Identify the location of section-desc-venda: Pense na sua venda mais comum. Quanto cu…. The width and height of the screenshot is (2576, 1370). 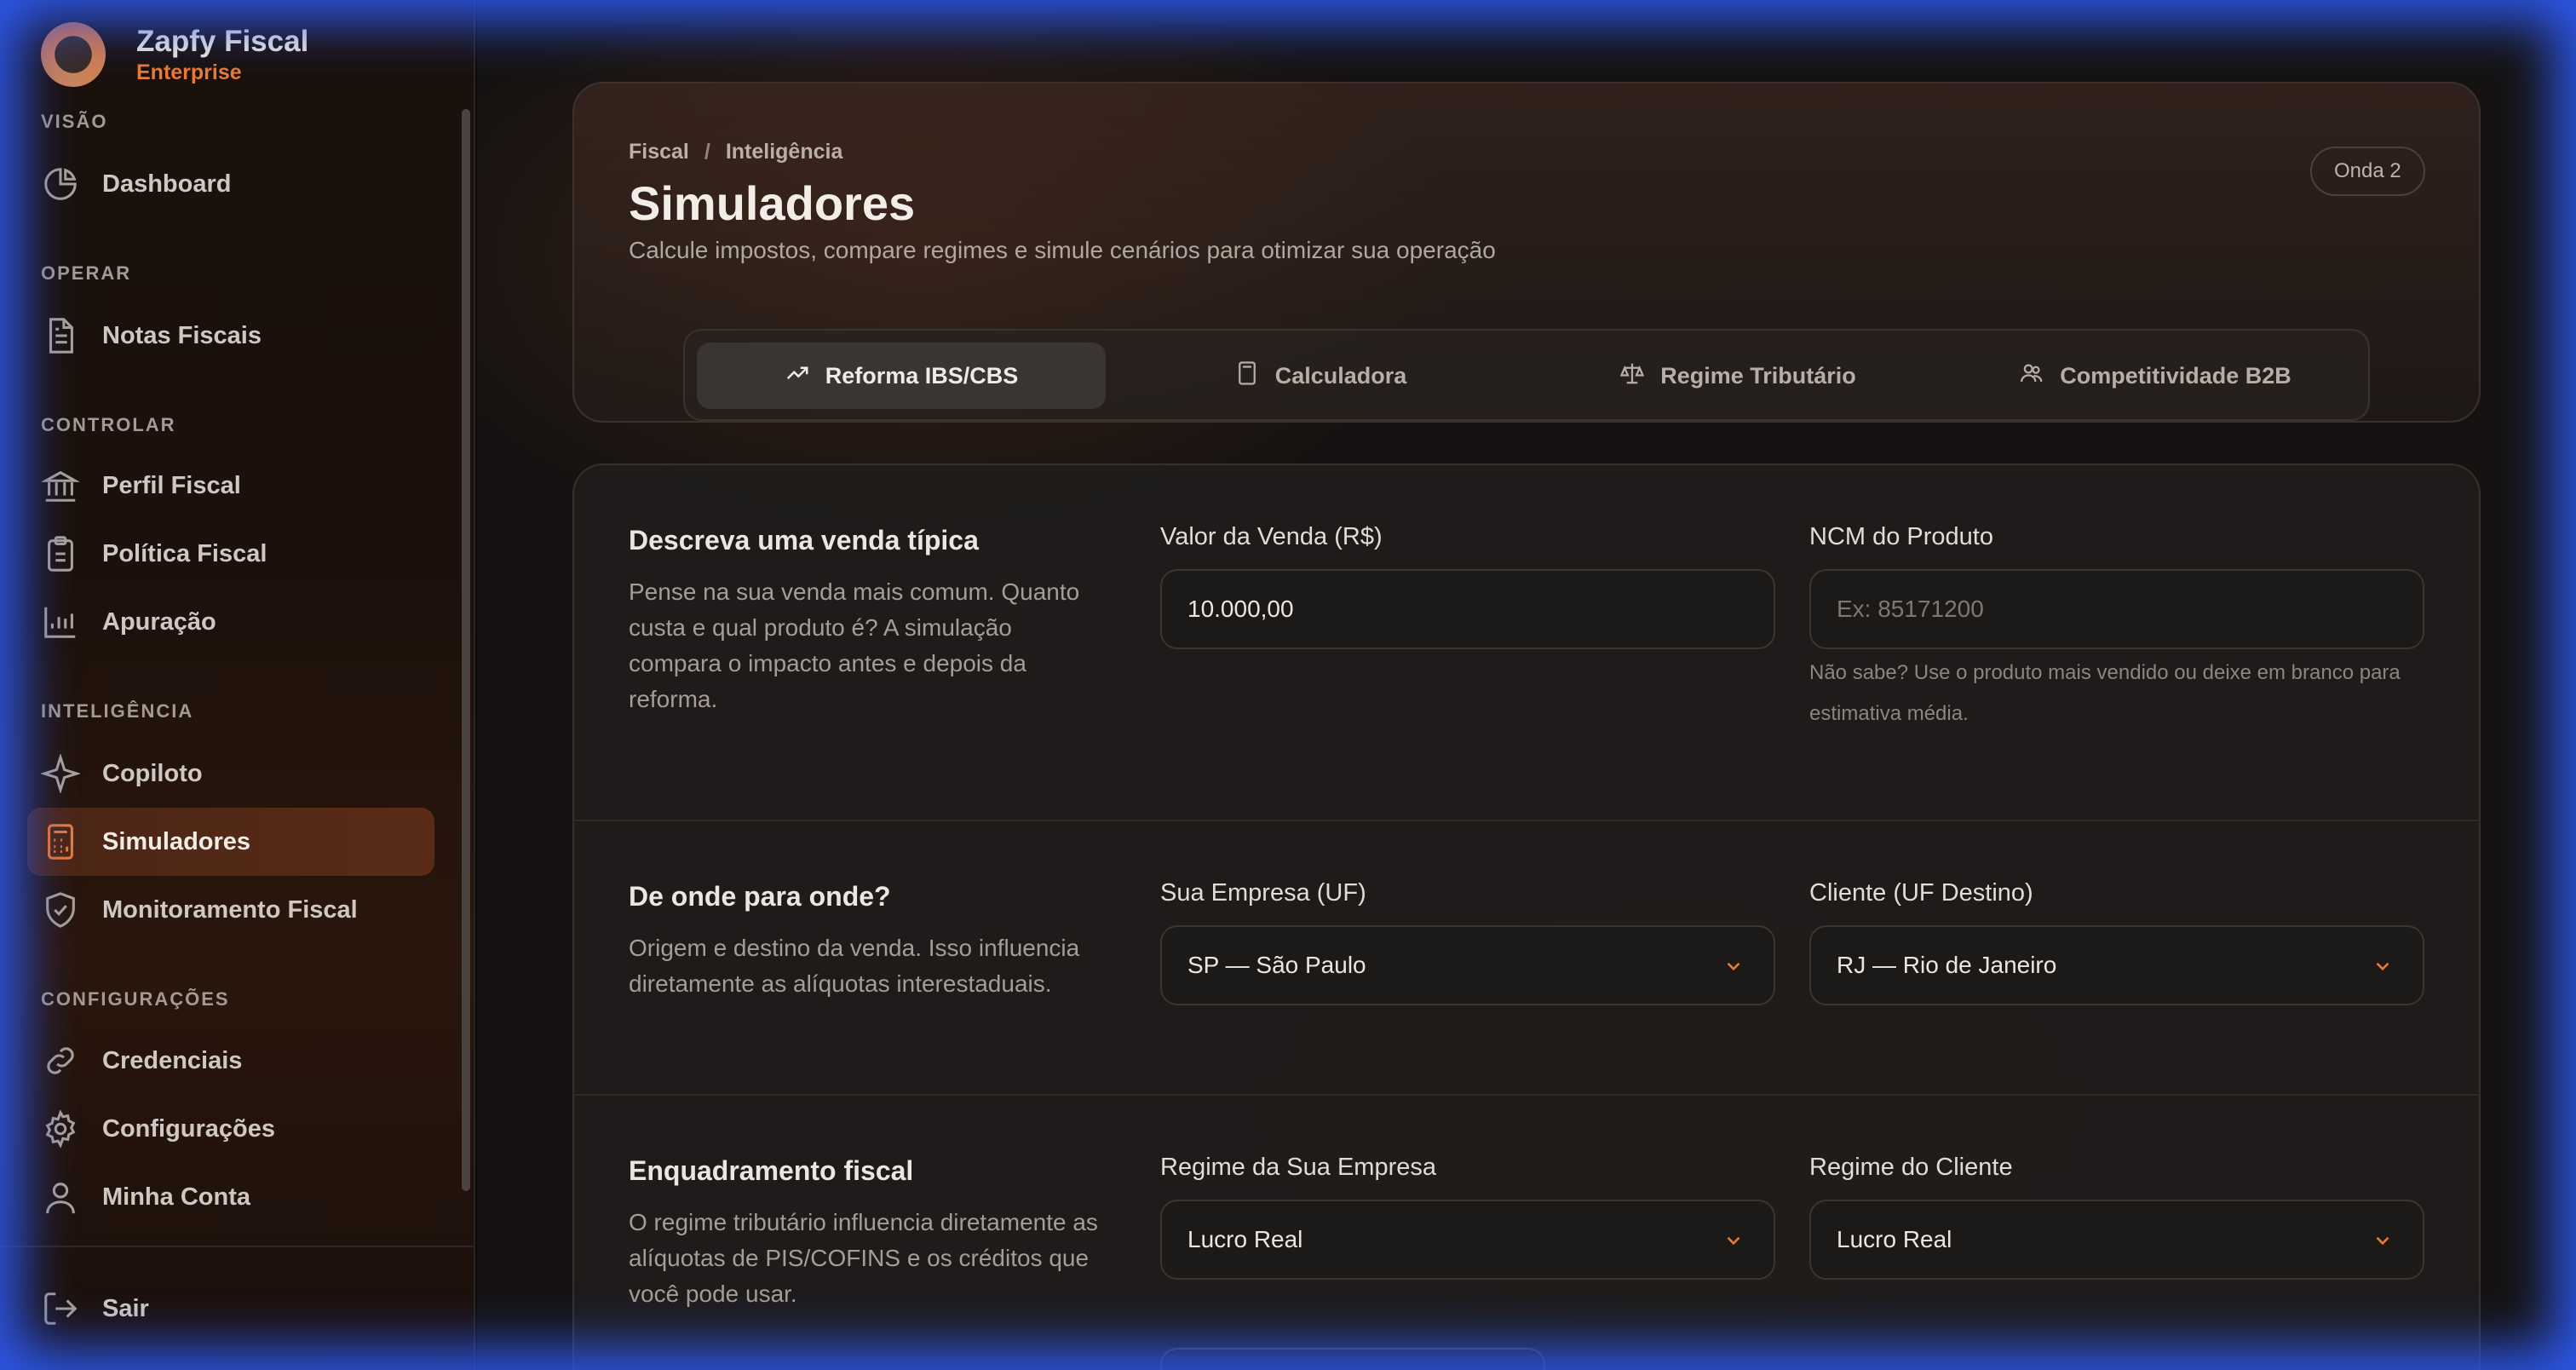
(855, 646).